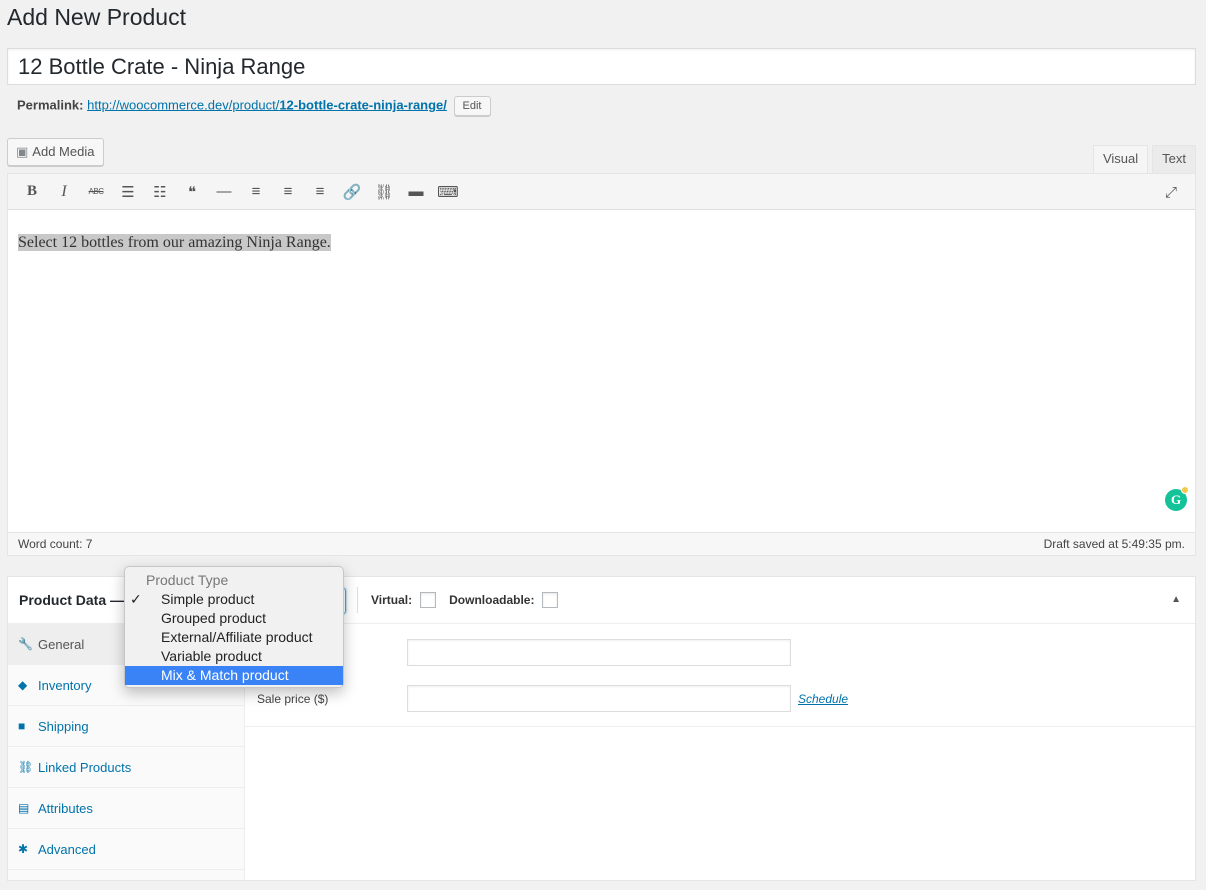 The width and height of the screenshot is (1206, 890). I want to click on toolbar-toggle-icon: ⌨, so click(448, 192).